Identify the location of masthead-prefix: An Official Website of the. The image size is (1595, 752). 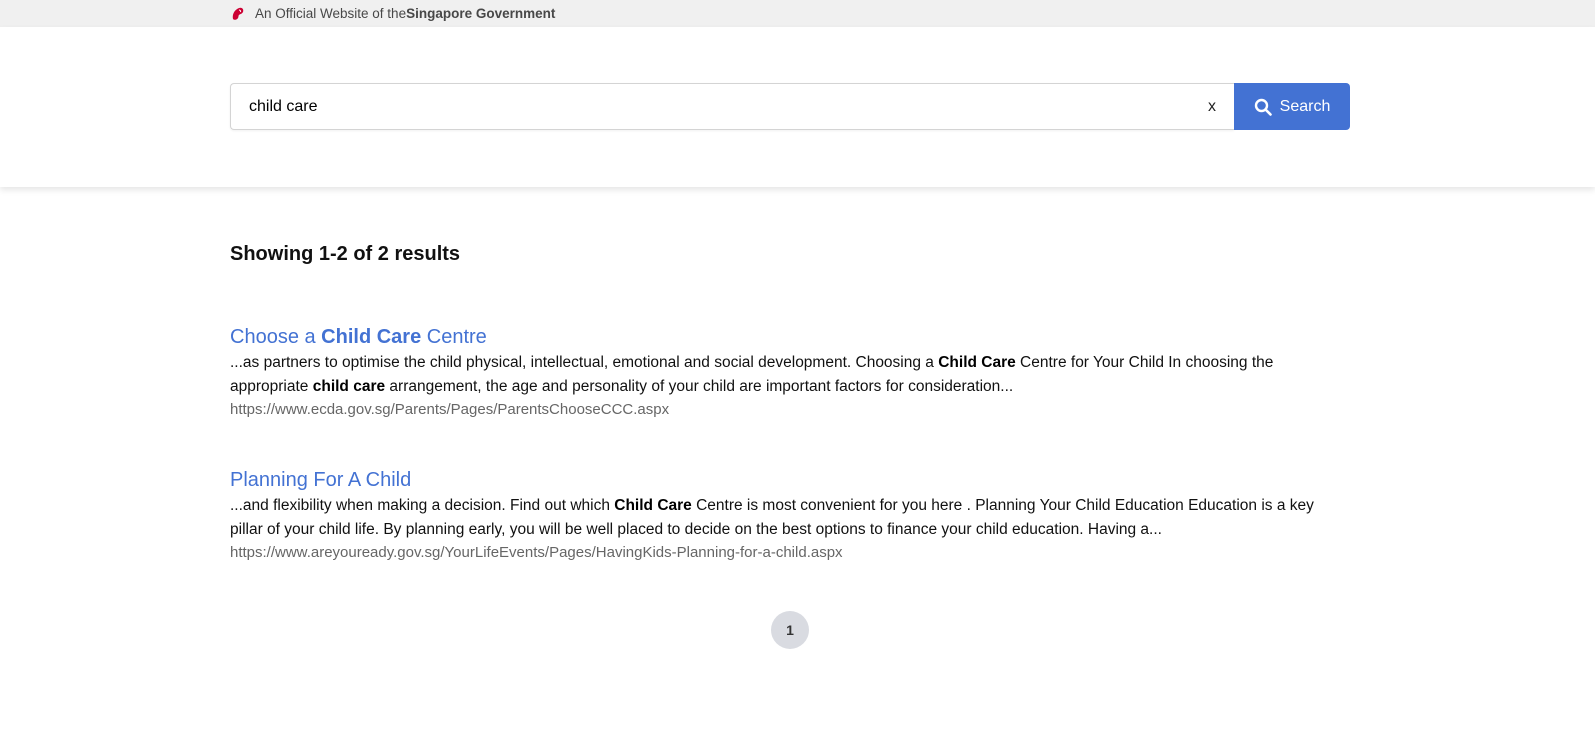
(331, 13).